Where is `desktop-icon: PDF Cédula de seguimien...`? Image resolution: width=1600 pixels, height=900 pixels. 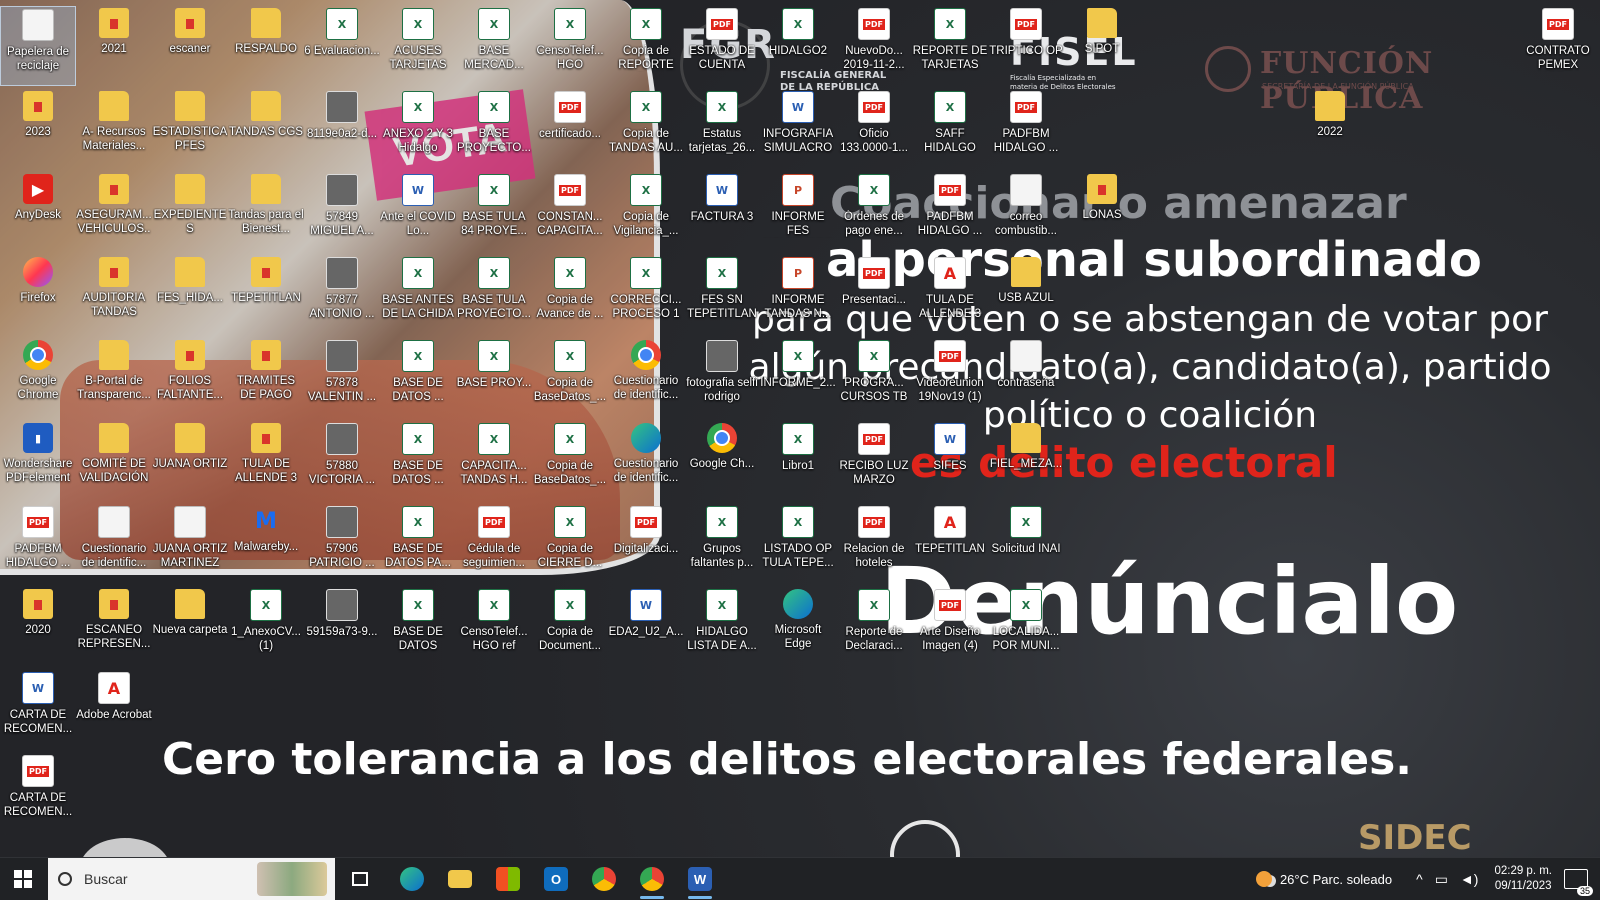
desktop-icon: PDF Cédula de seguimien... is located at coordinates (494, 544).